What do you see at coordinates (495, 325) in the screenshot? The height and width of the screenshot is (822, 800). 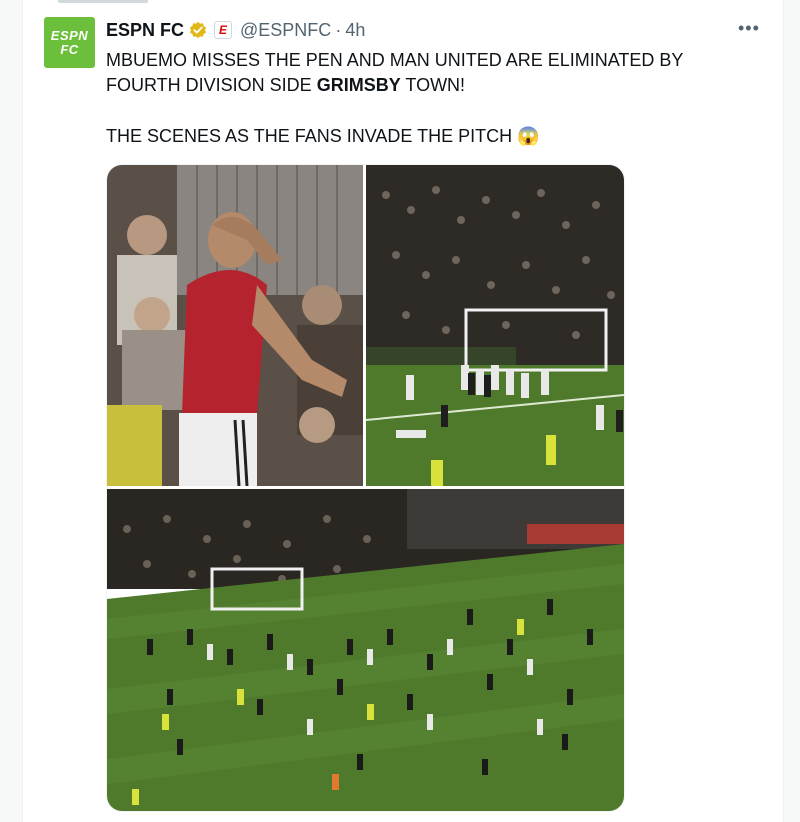 I see `players-celebrate-goal-photo` at bounding box center [495, 325].